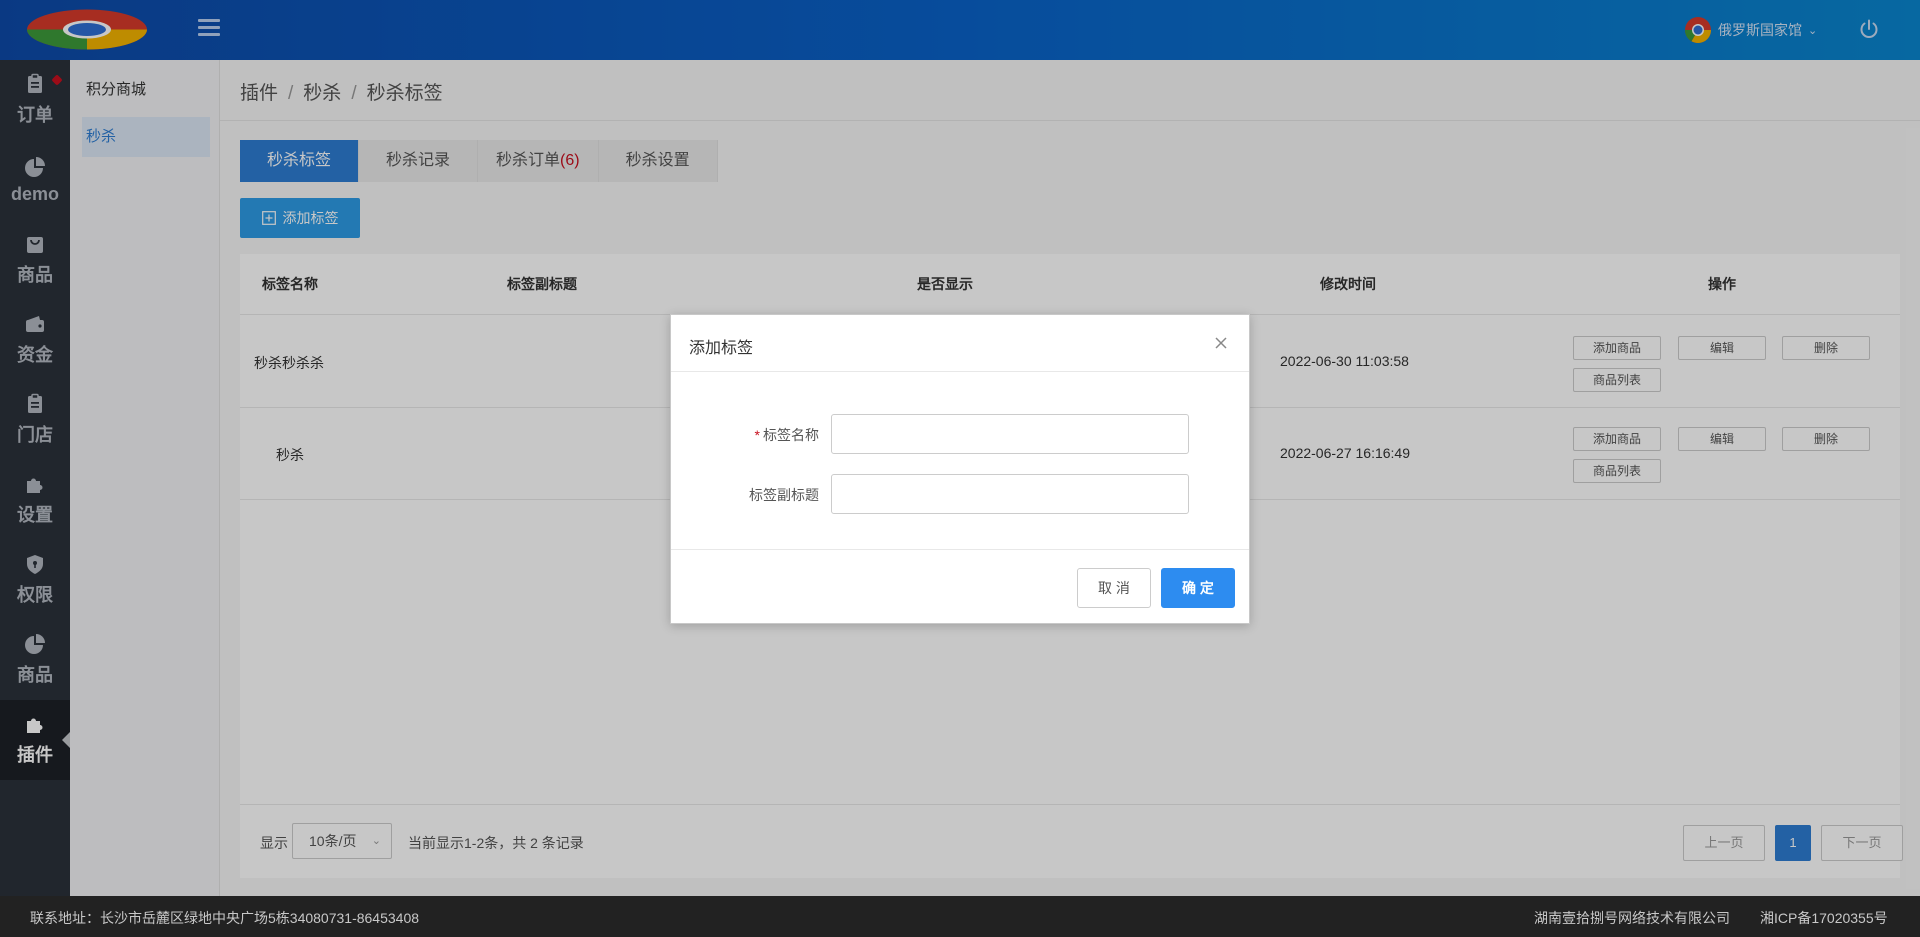  I want to click on confirm-button: 确 定, so click(1198, 588).